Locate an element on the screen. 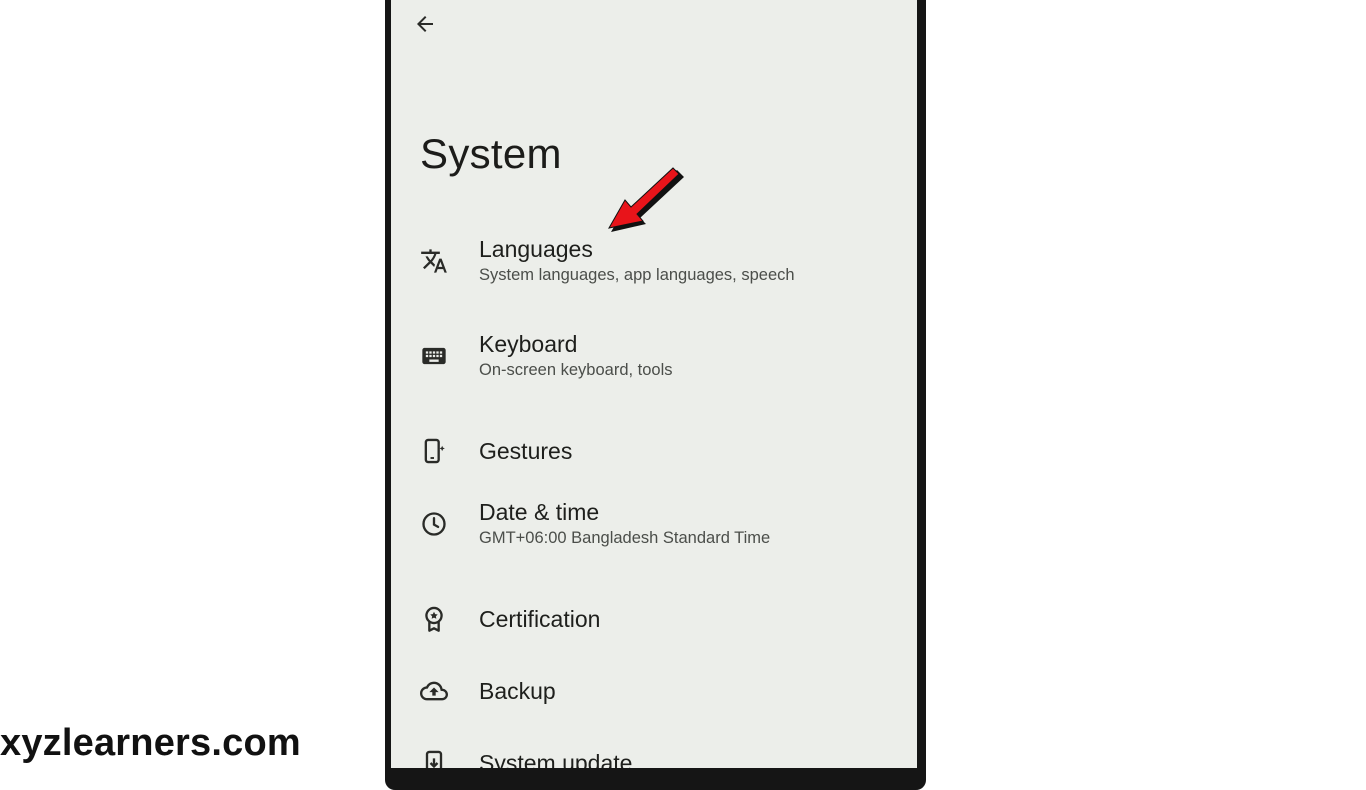  red-arrow-icon is located at coordinates (646, 199).